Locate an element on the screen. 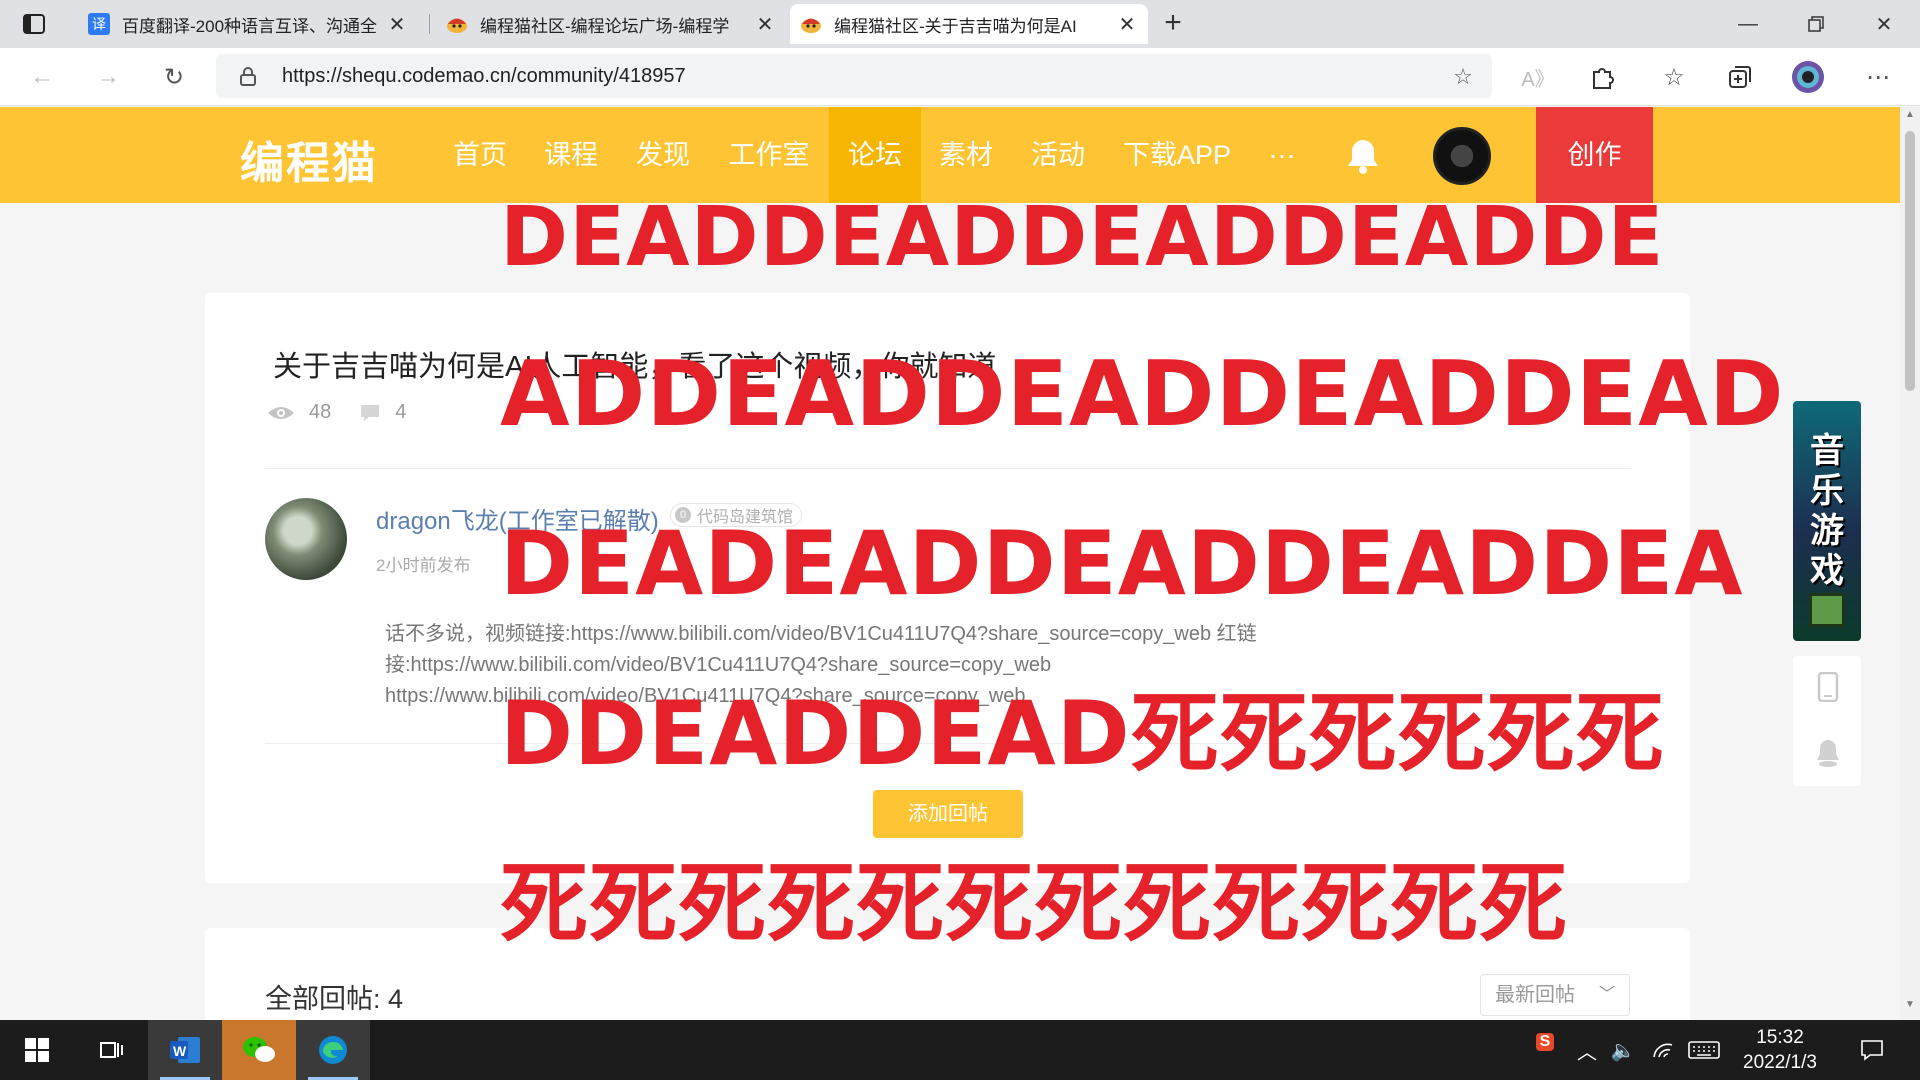 Image resolution: width=1920 pixels, height=1080 pixels. minimize-button: — is located at coordinates (1748, 24).